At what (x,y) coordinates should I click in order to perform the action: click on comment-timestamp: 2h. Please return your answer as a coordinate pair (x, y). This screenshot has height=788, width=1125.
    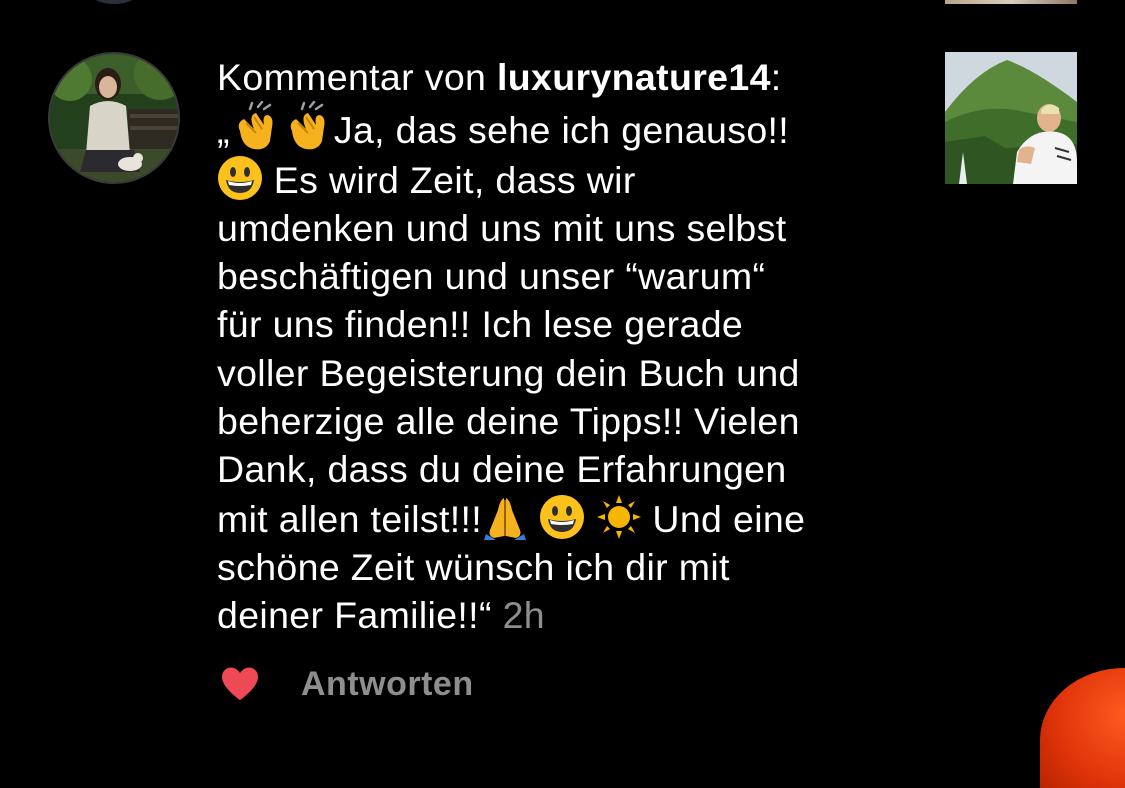
    Looking at the image, I should click on (523, 615).